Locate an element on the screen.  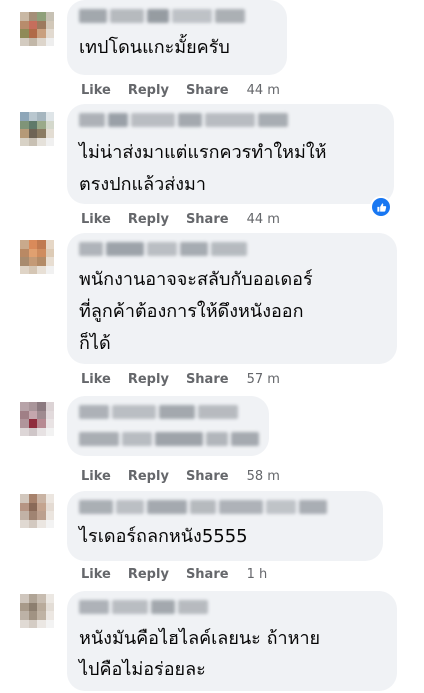
comment-text: หนังมันคือไฮไลค์เลยนะ ถ้าหาย is located at coordinates (200, 638).